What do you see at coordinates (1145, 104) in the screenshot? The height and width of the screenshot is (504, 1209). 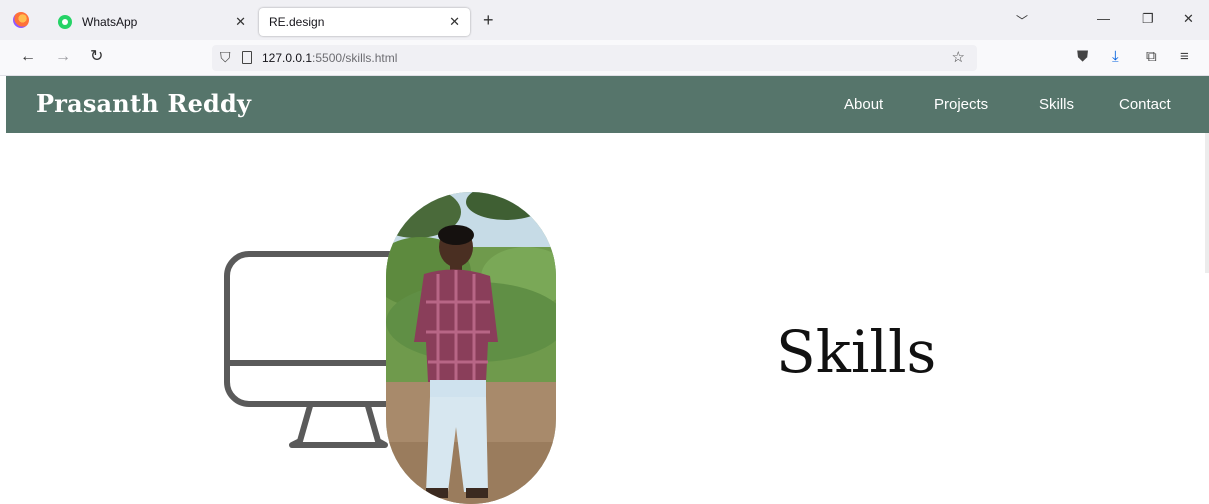 I see `nav-contact: Contact` at bounding box center [1145, 104].